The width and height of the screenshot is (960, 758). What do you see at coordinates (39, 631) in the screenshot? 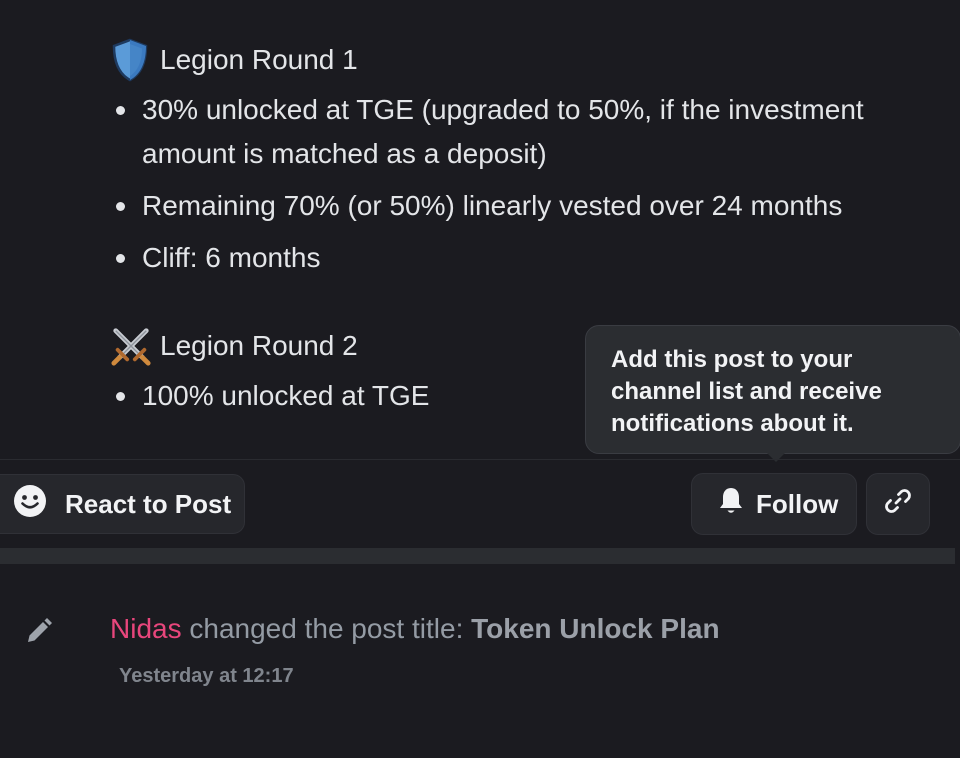
I see `pencil-icon` at bounding box center [39, 631].